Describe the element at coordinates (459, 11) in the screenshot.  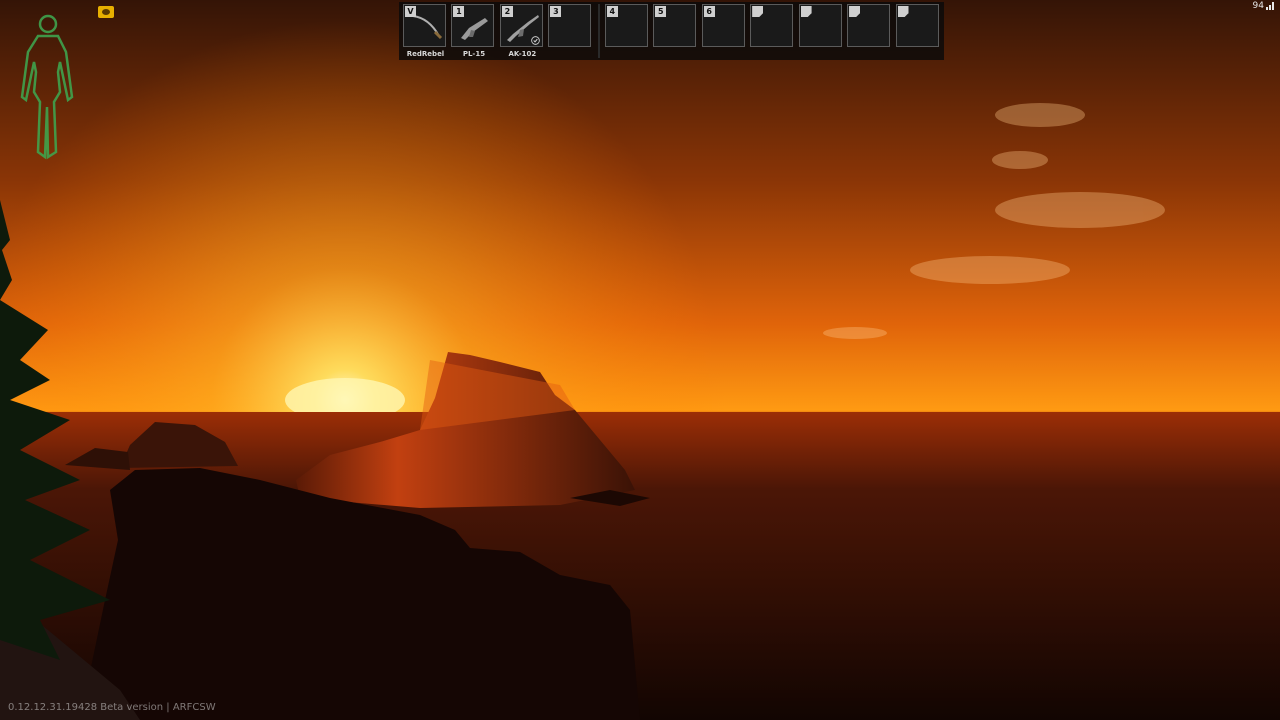
I see `slot-key: 1` at that location.